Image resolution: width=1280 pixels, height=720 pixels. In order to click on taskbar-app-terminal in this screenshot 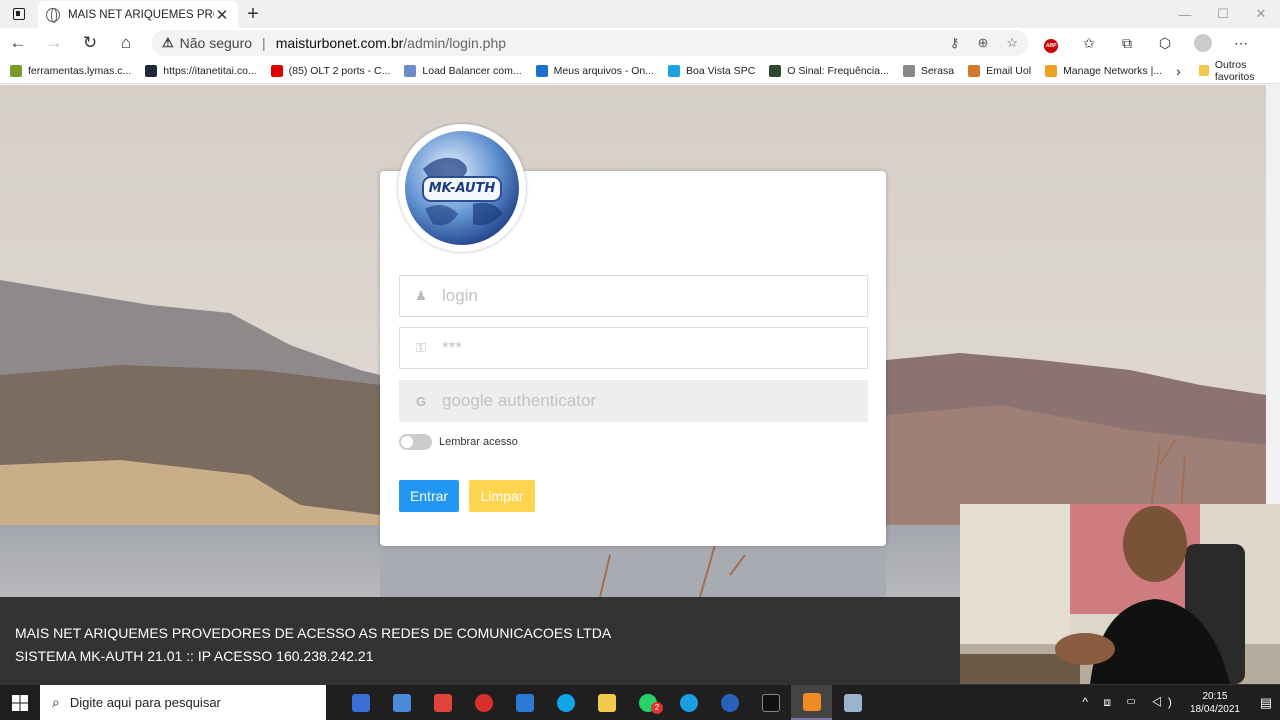, I will do `click(770, 702)`.